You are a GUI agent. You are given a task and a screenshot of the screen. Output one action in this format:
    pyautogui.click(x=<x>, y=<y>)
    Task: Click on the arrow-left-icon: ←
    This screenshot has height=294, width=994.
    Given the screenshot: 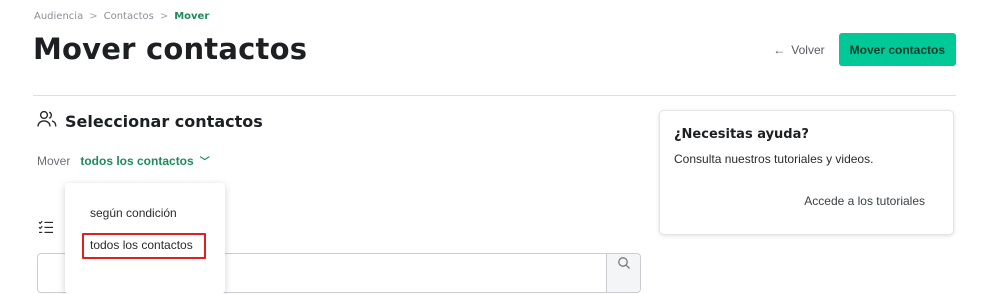 What is the action you would take?
    pyautogui.click(x=779, y=49)
    